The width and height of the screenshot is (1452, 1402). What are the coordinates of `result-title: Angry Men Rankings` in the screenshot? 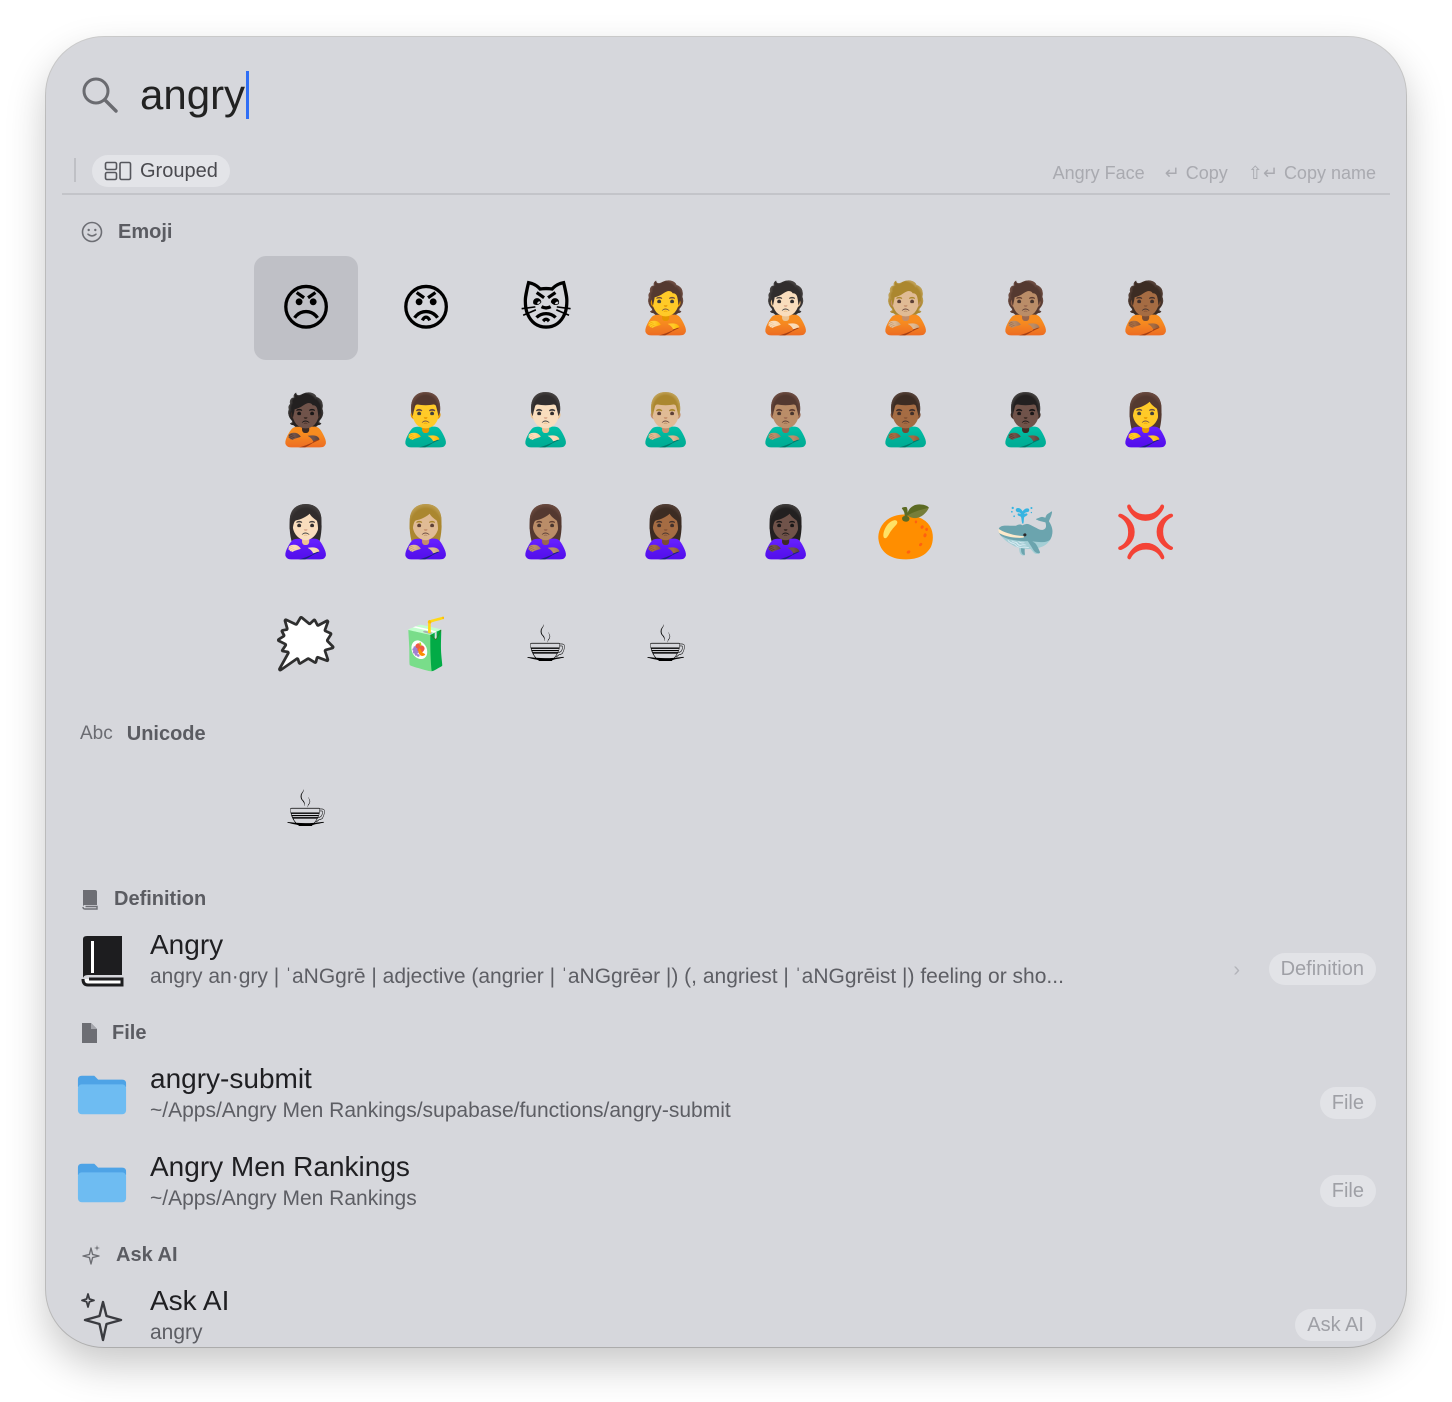 It's located at (280, 1166).